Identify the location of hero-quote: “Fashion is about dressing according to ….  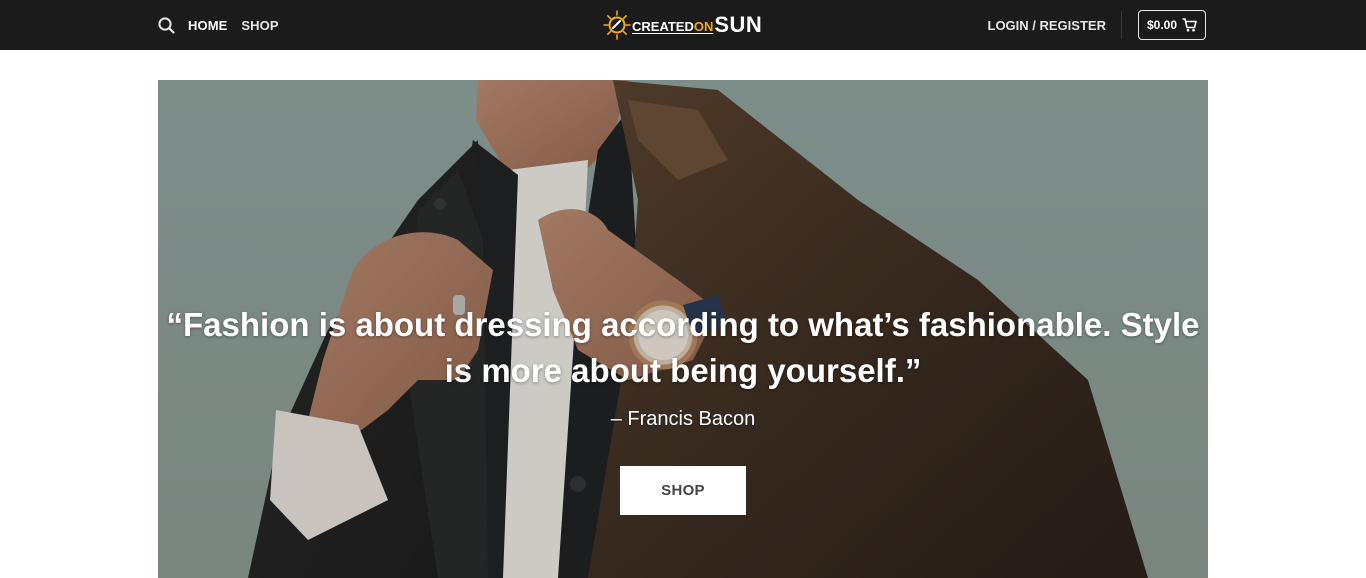
(683, 347).